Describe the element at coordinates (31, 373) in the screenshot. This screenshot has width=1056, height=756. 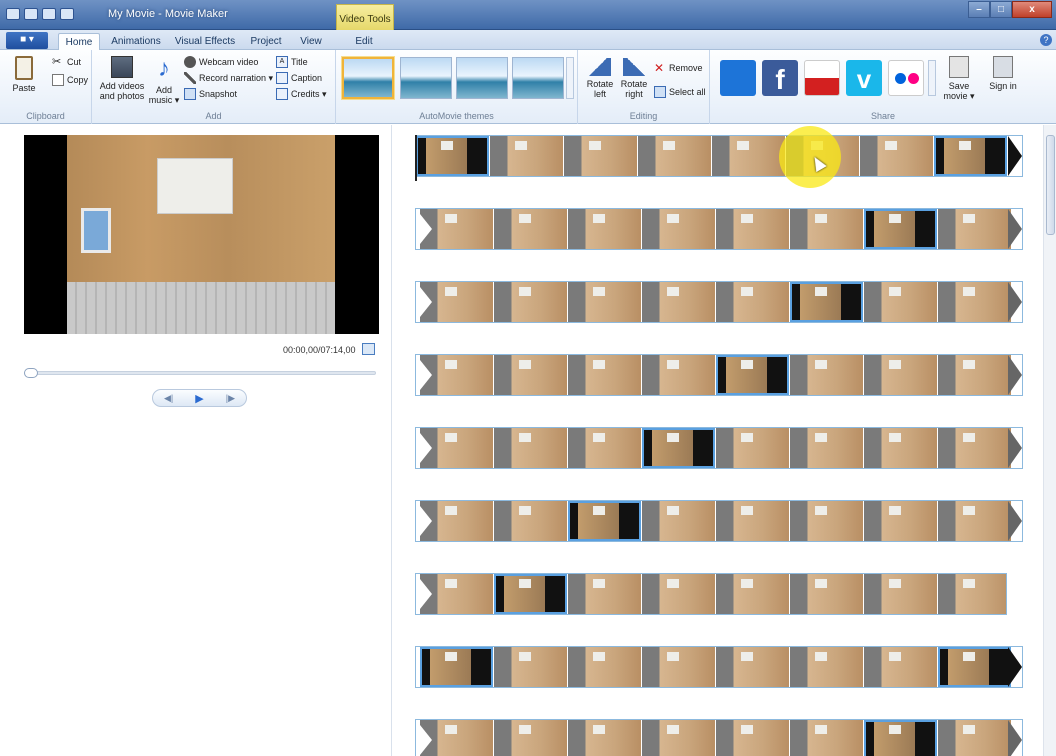
I see `seek-bar-knob` at that location.